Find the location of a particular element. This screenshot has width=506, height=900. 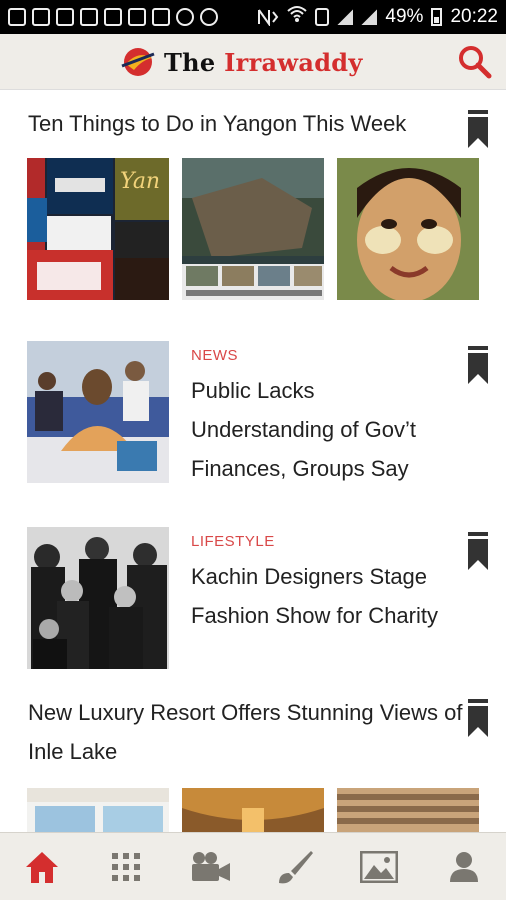

notification-icons is located at coordinates (113, 17).